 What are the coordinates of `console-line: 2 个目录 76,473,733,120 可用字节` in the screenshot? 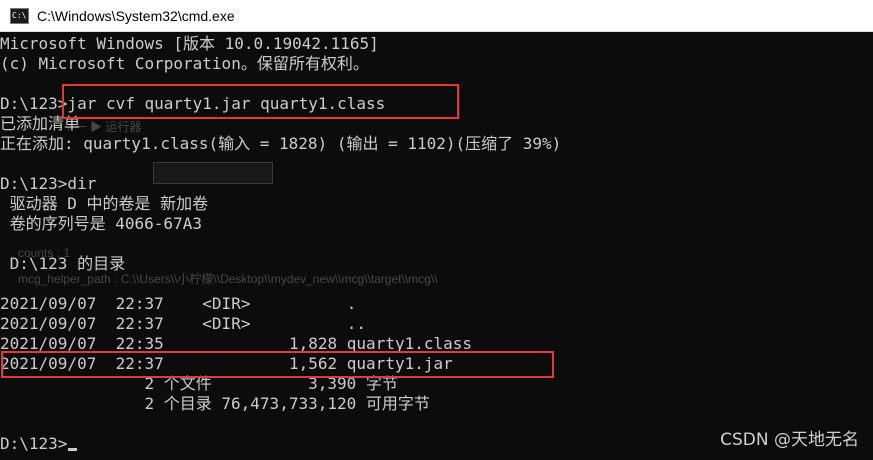 It's located at (215, 403).